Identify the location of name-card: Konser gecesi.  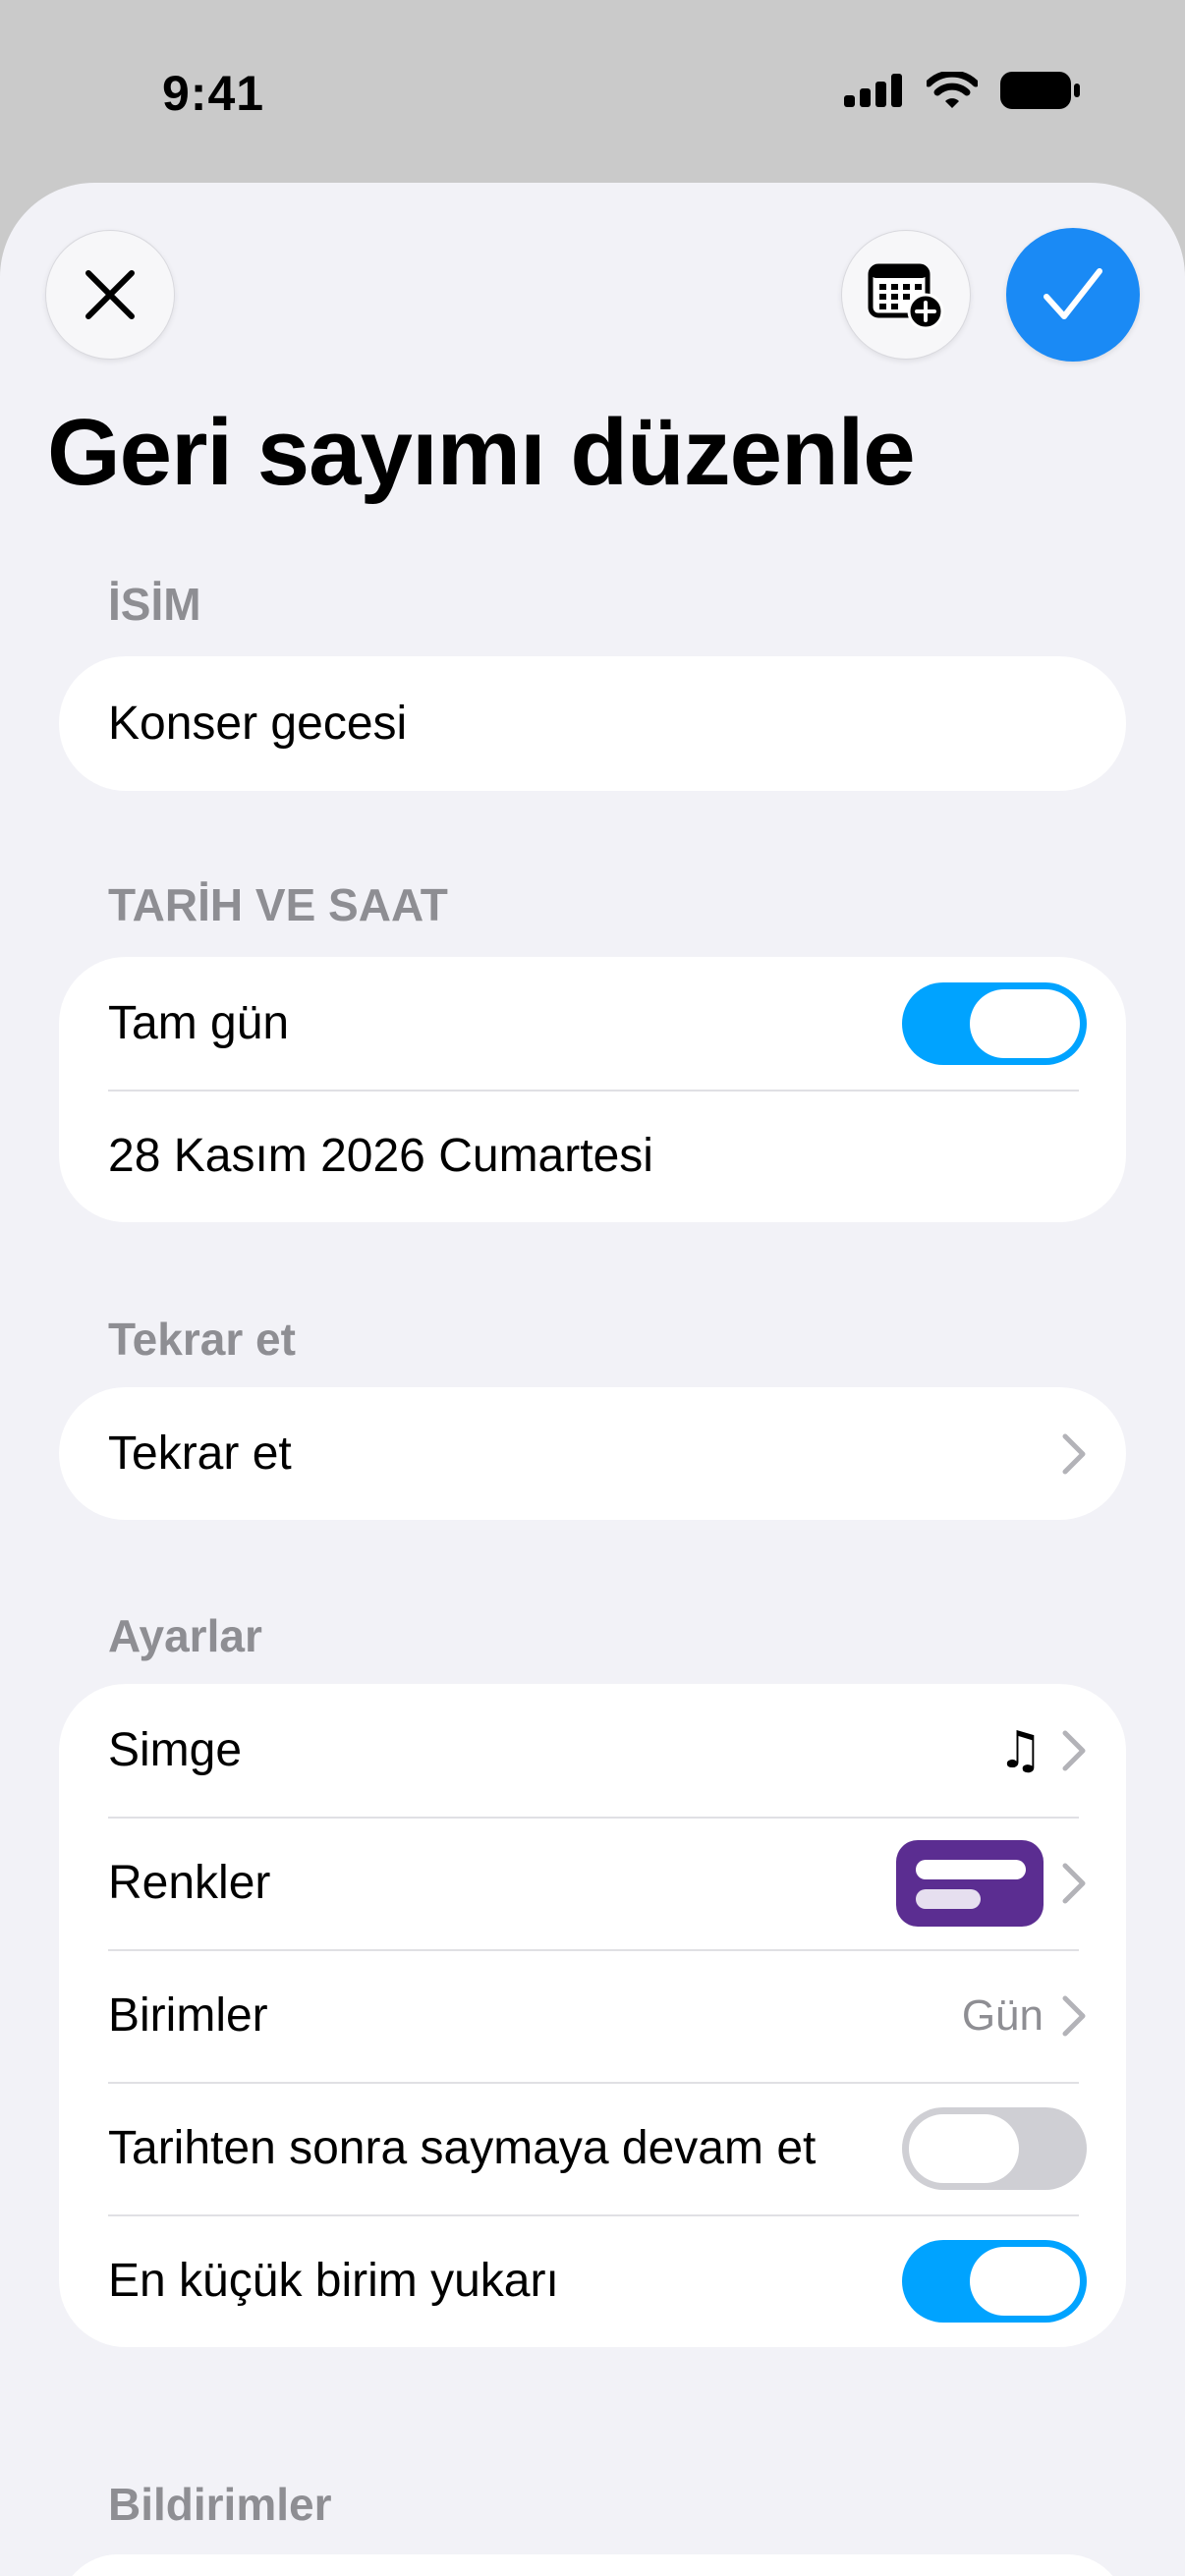
(592, 723).